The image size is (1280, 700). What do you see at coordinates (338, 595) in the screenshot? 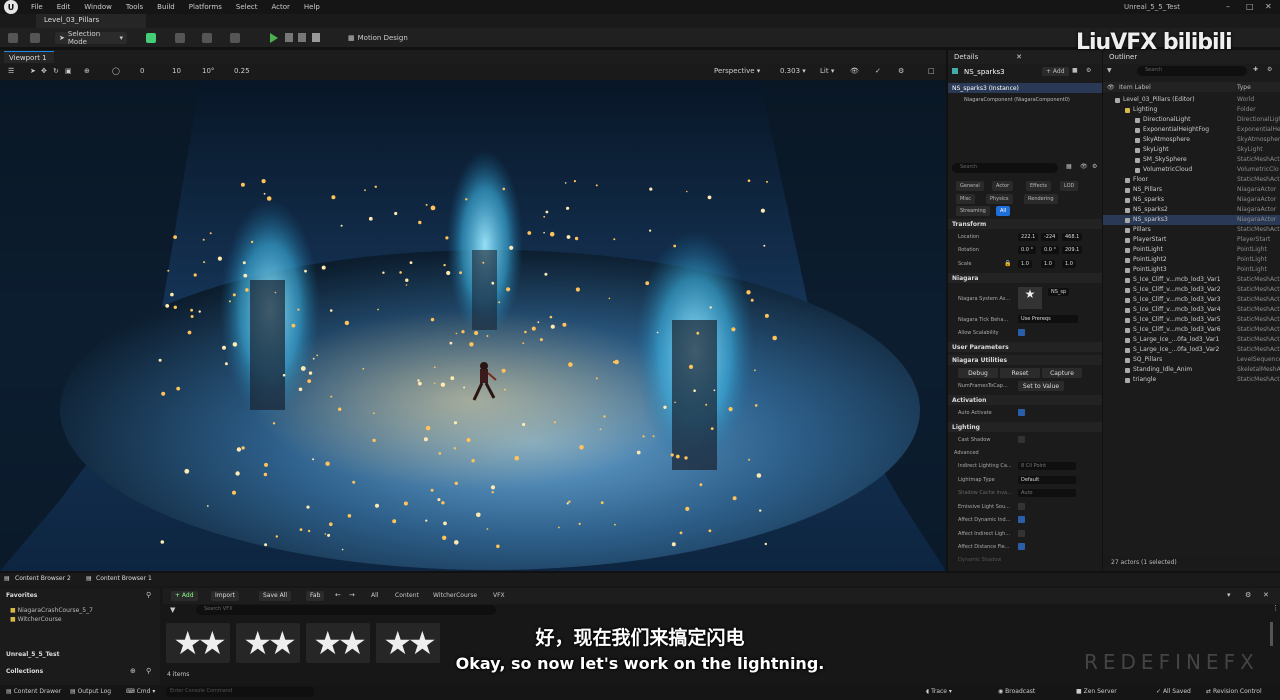
I see `history-back-icon: ←` at bounding box center [338, 595].